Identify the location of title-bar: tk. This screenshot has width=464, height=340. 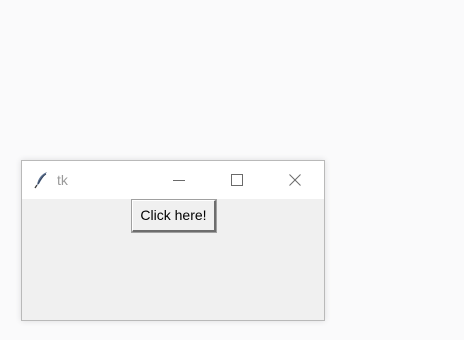
(173, 180).